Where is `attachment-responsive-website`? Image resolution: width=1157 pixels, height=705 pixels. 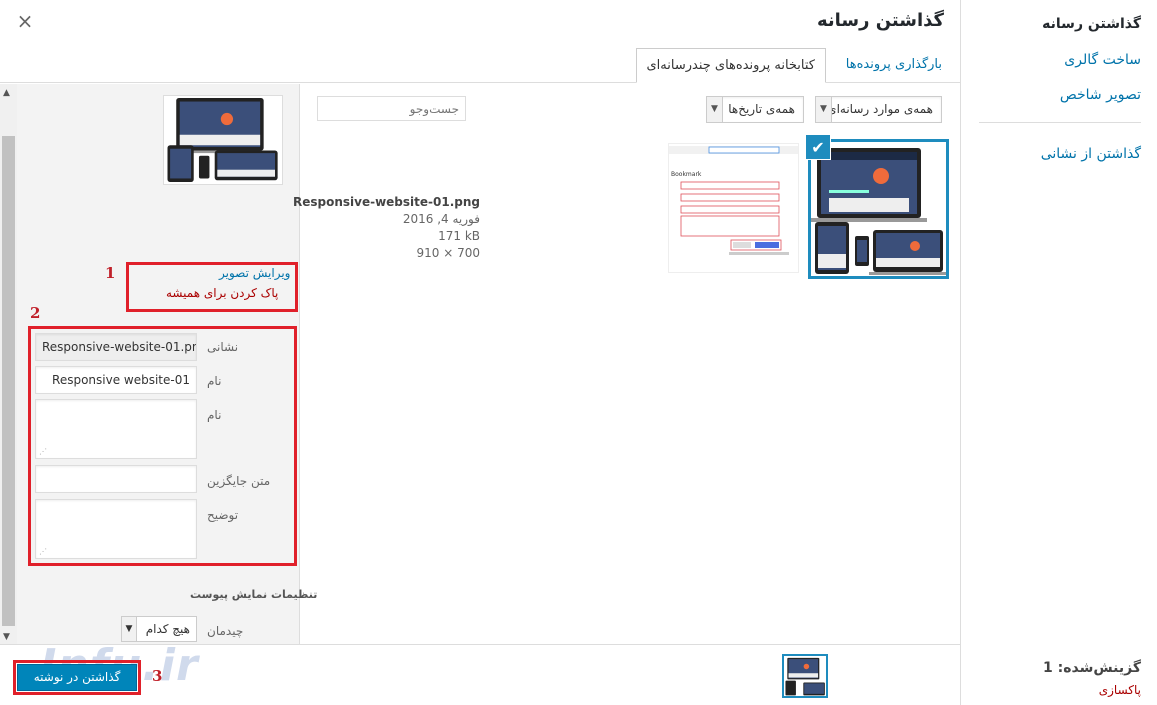 attachment-responsive-website is located at coordinates (878, 209).